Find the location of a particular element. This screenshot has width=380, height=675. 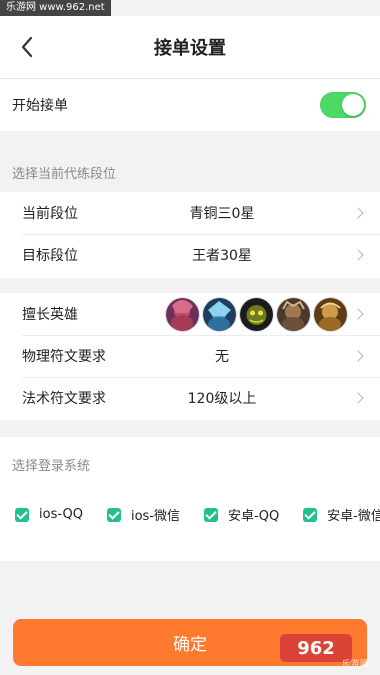

heroes-label: 擅长英雄 is located at coordinates (50, 315).